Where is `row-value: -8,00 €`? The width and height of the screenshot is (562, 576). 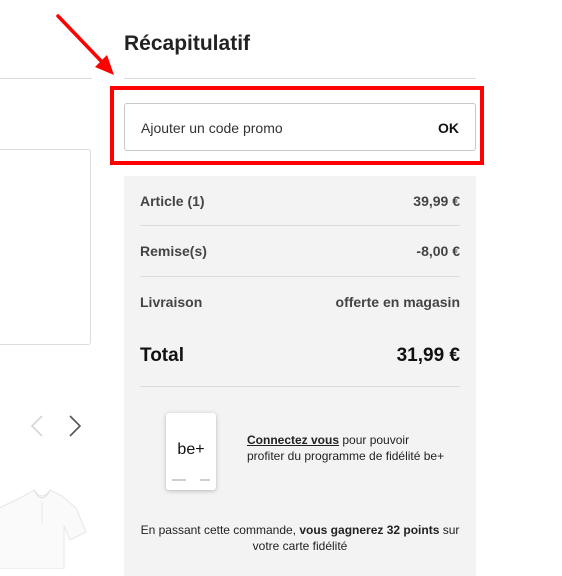 row-value: -8,00 € is located at coordinates (438, 251).